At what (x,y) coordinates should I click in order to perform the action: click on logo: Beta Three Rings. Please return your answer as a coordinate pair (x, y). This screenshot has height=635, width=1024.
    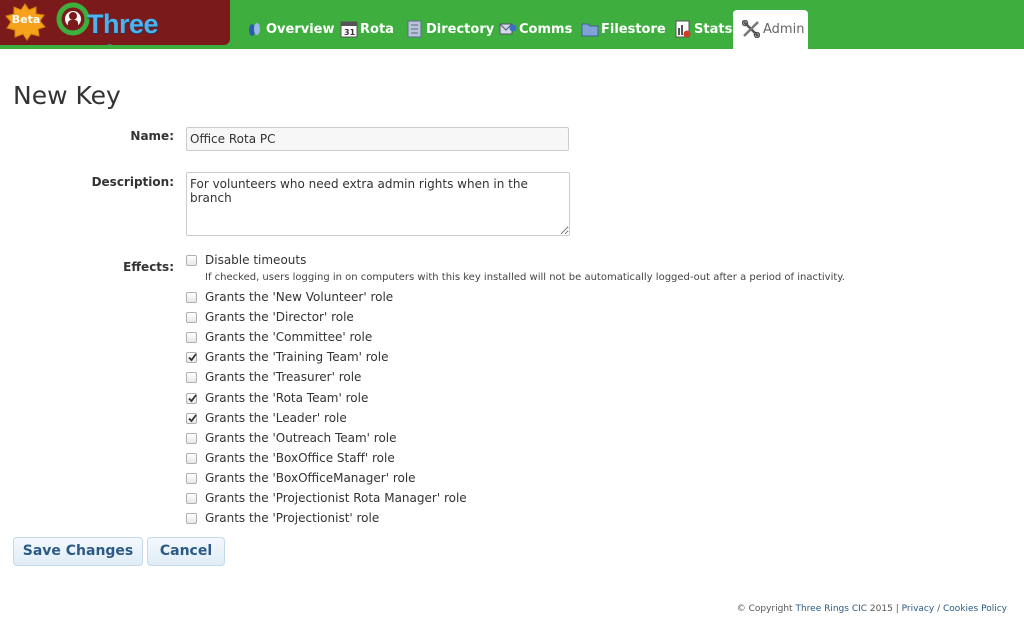
    Looking at the image, I should click on (115, 22).